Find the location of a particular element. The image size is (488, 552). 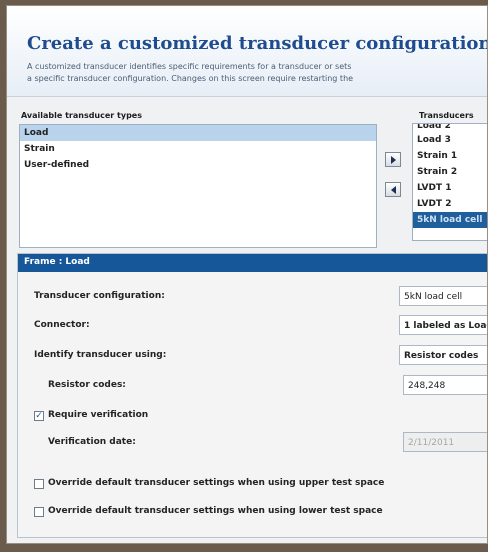

resistor-codes-label: Resistor codes: is located at coordinates (87, 385).